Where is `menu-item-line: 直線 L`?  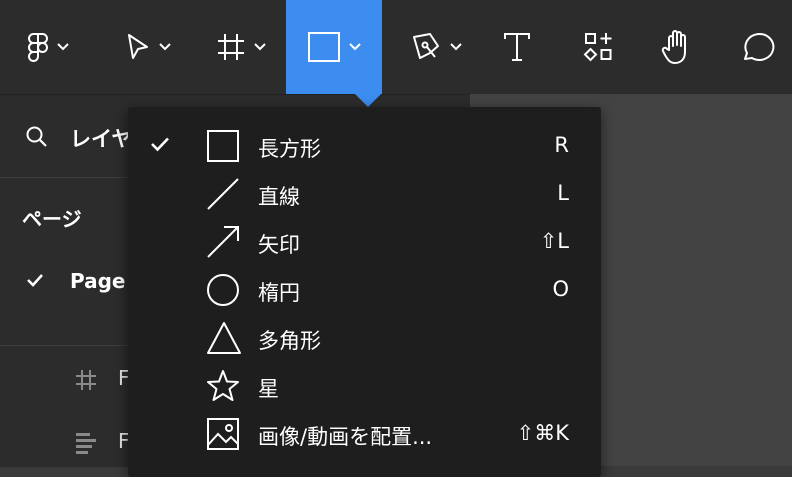
menu-item-line: 直線 L is located at coordinates (364, 194).